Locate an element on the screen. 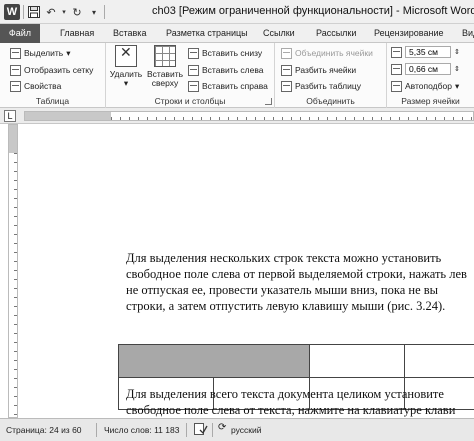 The height and width of the screenshot is (441, 474). insert-right-button: Вставить справа is located at coordinates (228, 86).